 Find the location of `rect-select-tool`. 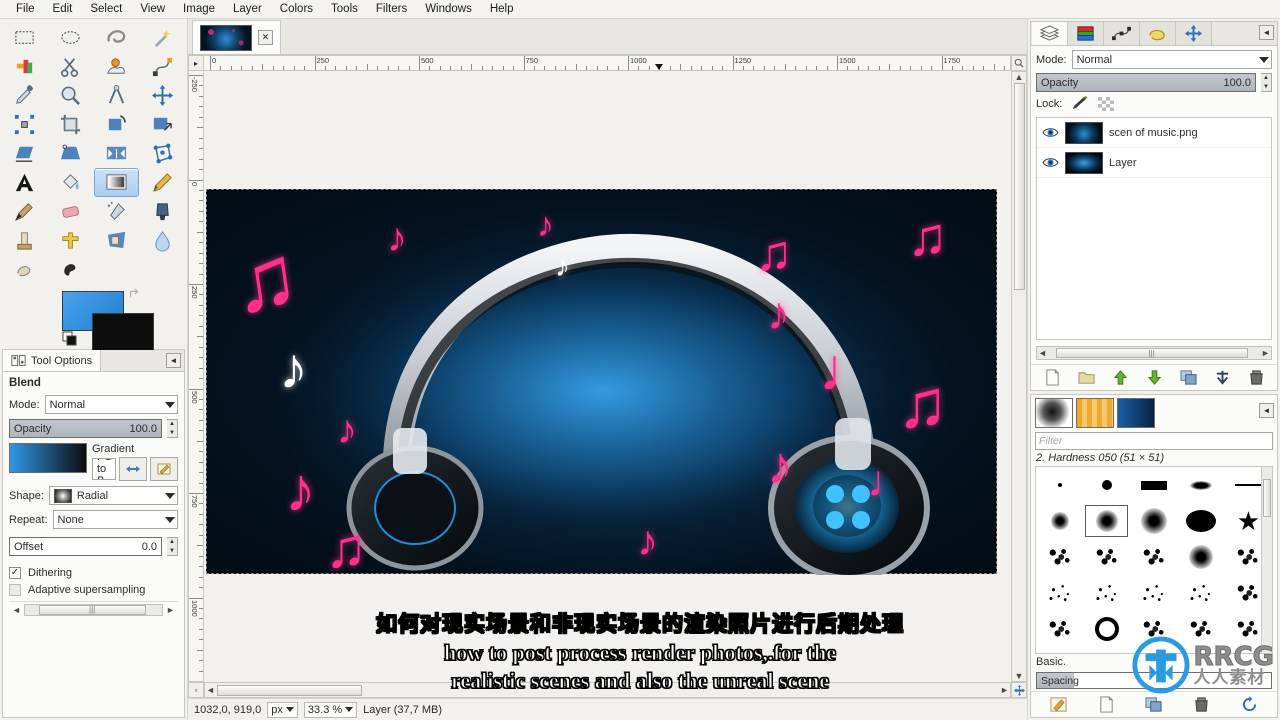

rect-select-tool is located at coordinates (25, 37).